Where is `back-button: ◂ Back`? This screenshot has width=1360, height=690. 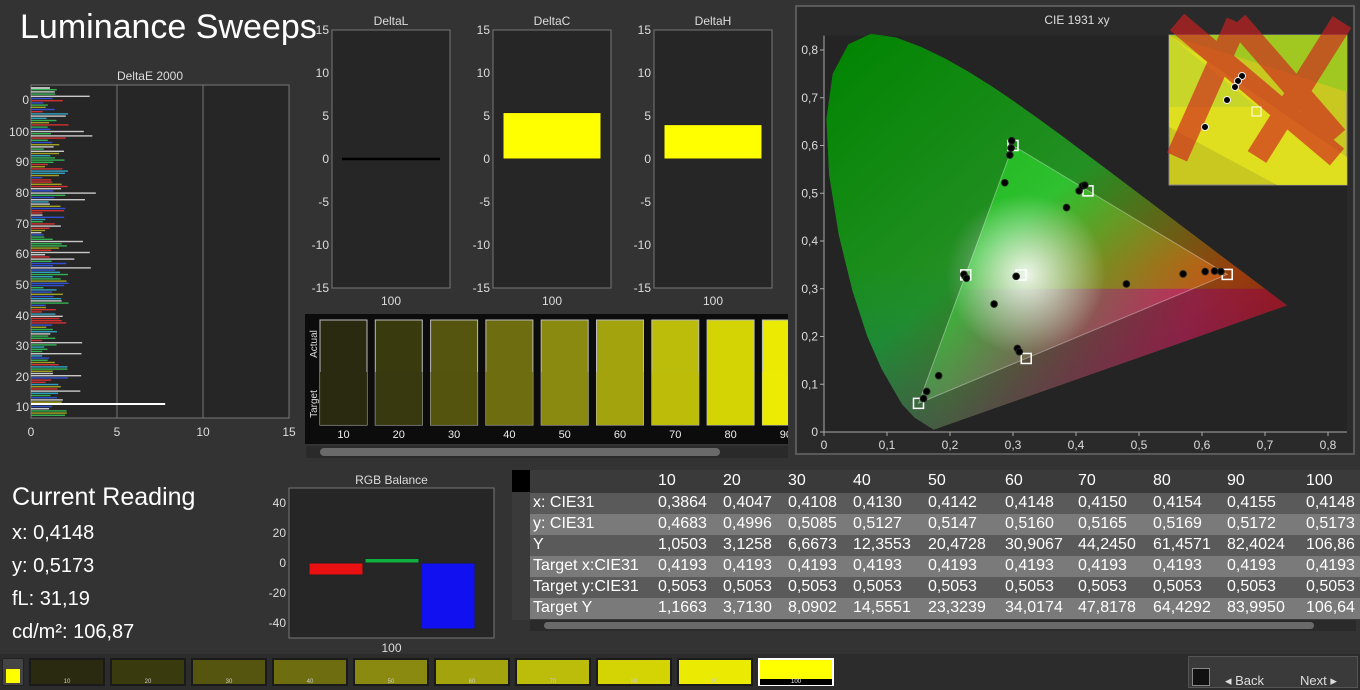
back-button: ◂ Back is located at coordinates (1244, 681).